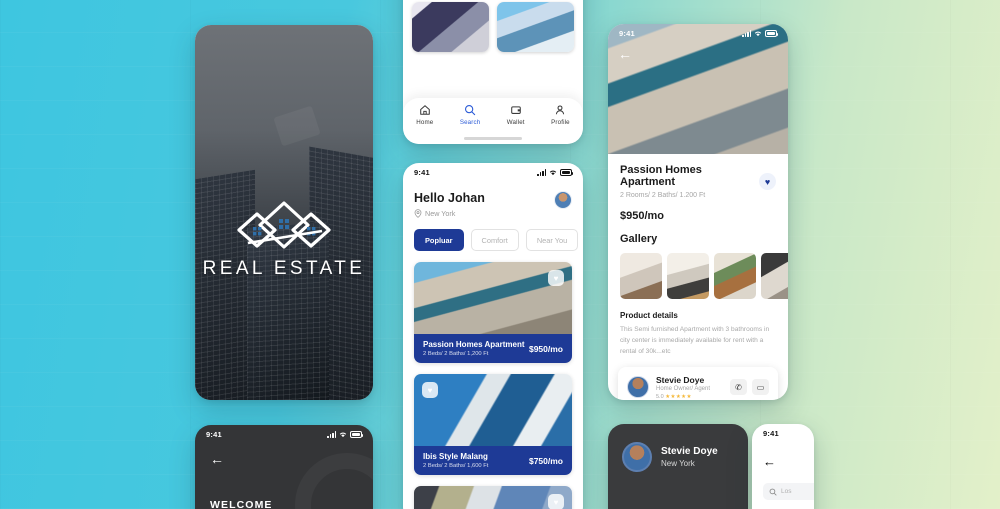 The width and height of the screenshot is (1000, 509). What do you see at coordinates (284, 467) in the screenshot?
I see `phone-welcome-screen: 9:41 ← WELCOME REAL ESTATE` at bounding box center [284, 467].